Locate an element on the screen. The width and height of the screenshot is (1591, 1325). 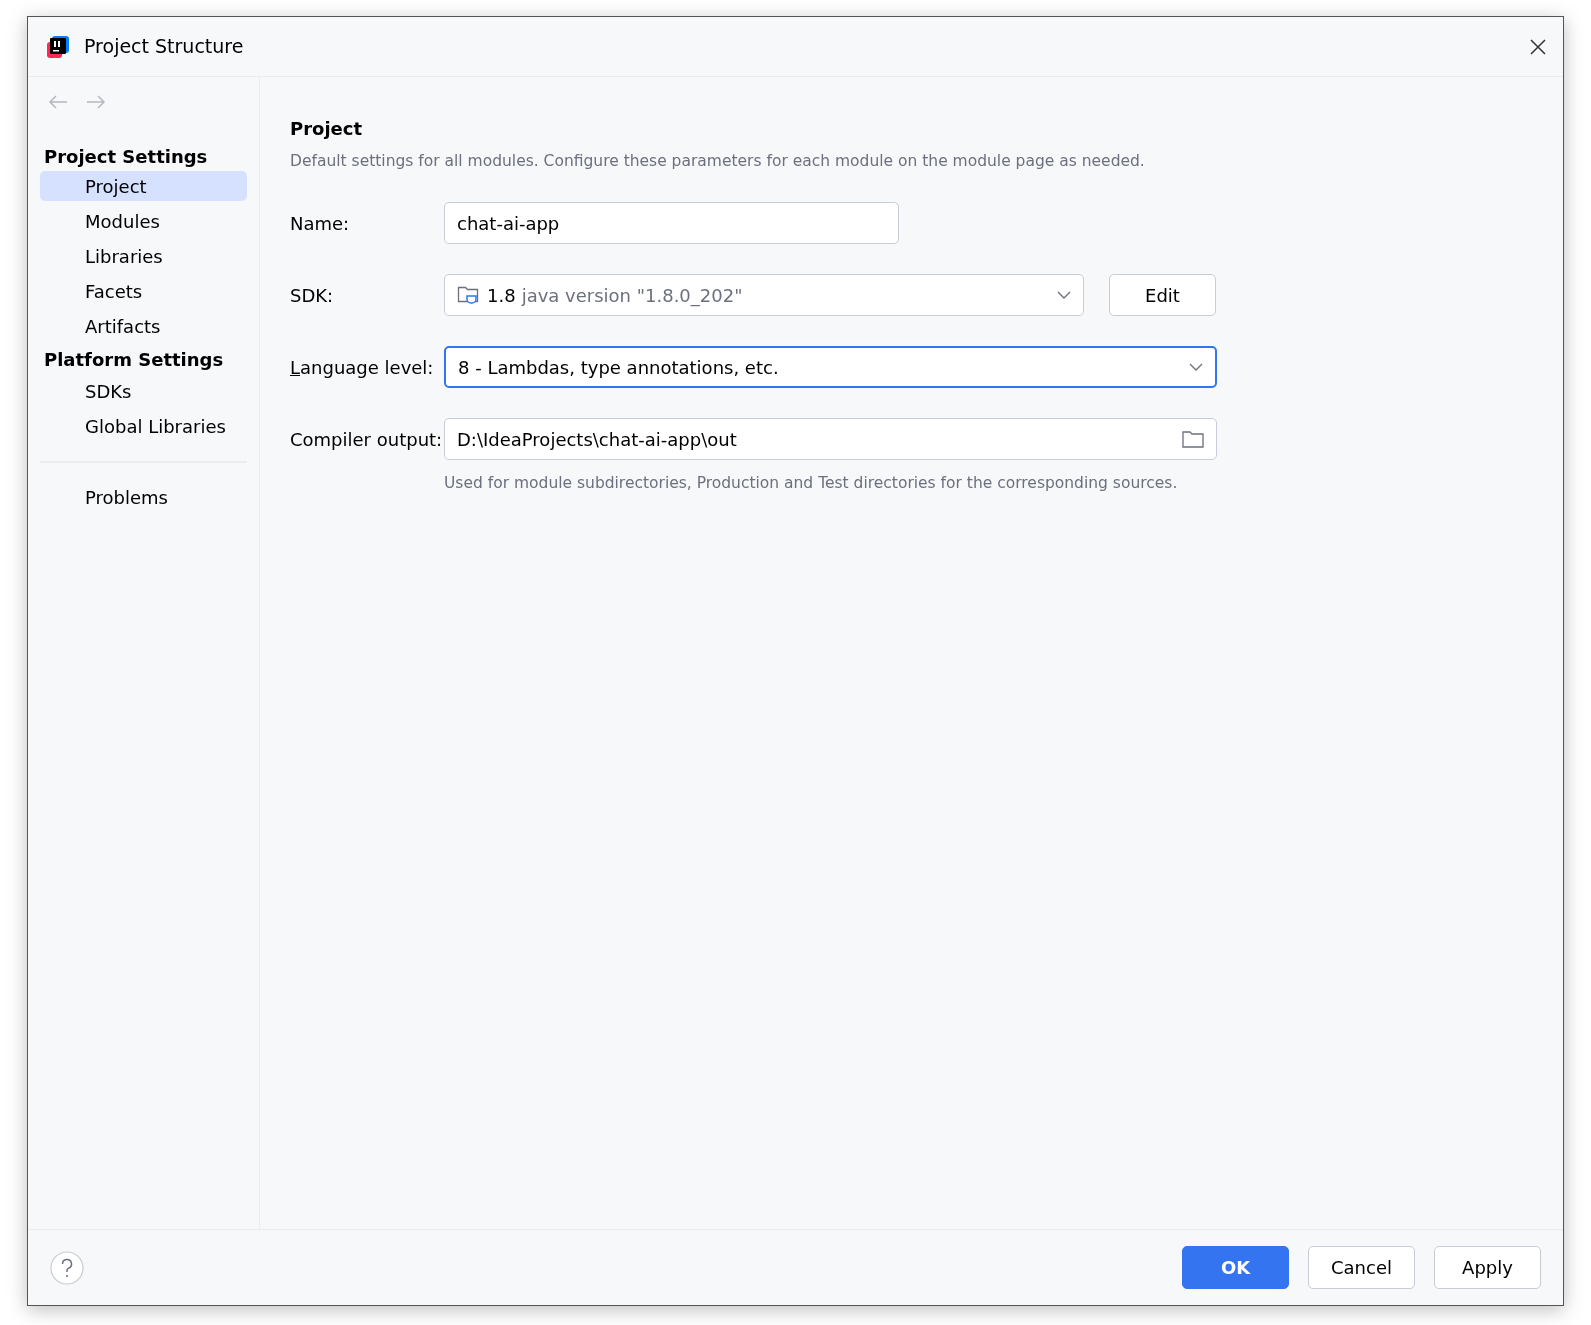
sidebar-item: Facets is located at coordinates (143, 291).